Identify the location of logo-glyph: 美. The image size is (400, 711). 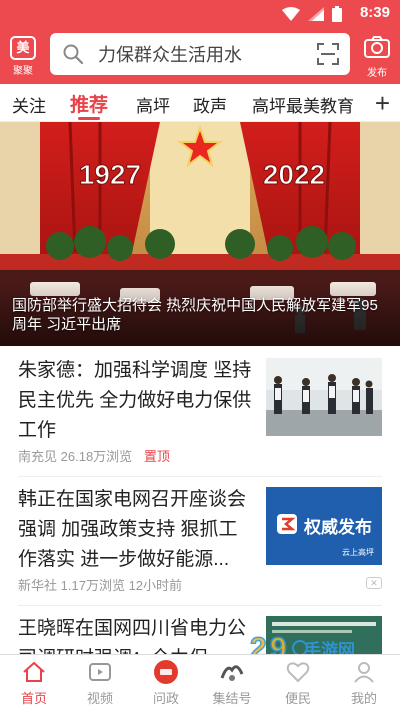
(23, 48).